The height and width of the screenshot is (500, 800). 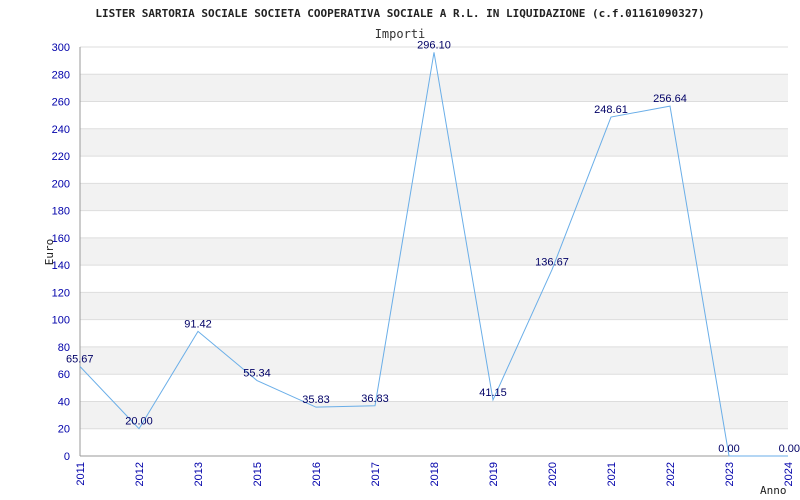 I want to click on data-label: 256.64, so click(x=670, y=99).